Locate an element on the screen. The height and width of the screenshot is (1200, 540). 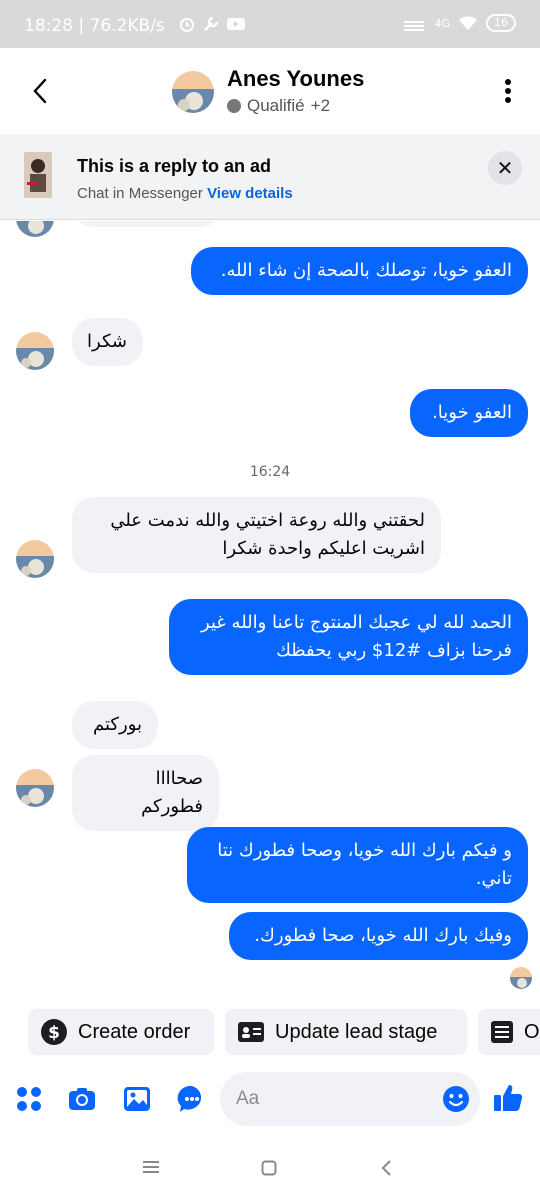
wrench-icon is located at coordinates (211, 23).